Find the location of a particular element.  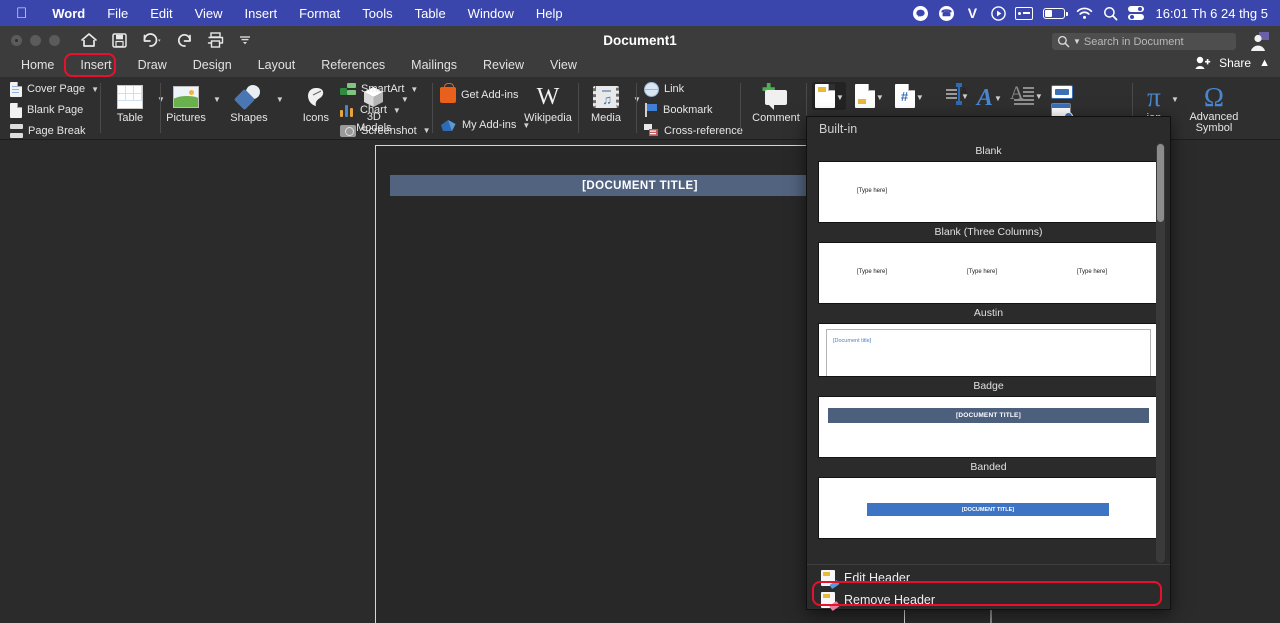

menu-table: Table is located at coordinates (430, 13).